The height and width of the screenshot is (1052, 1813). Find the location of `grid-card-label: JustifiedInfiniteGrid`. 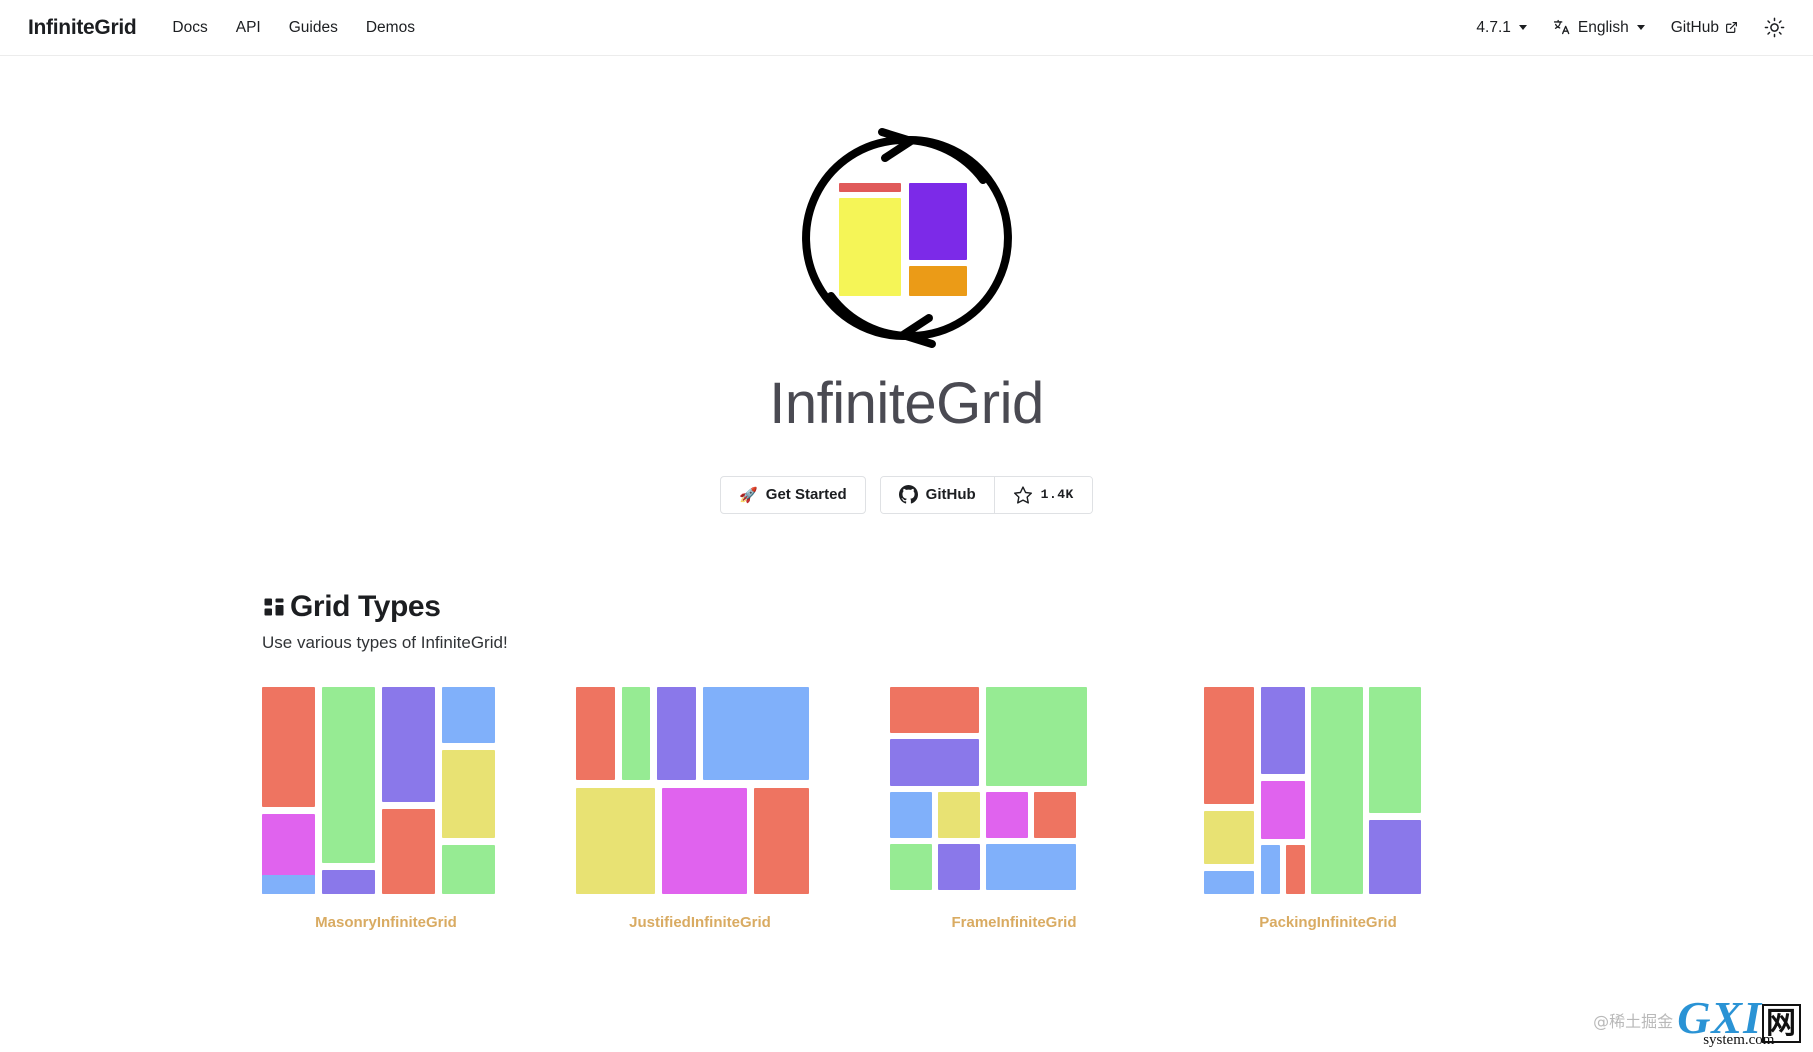

grid-card-label: JustifiedInfiniteGrid is located at coordinates (700, 922).